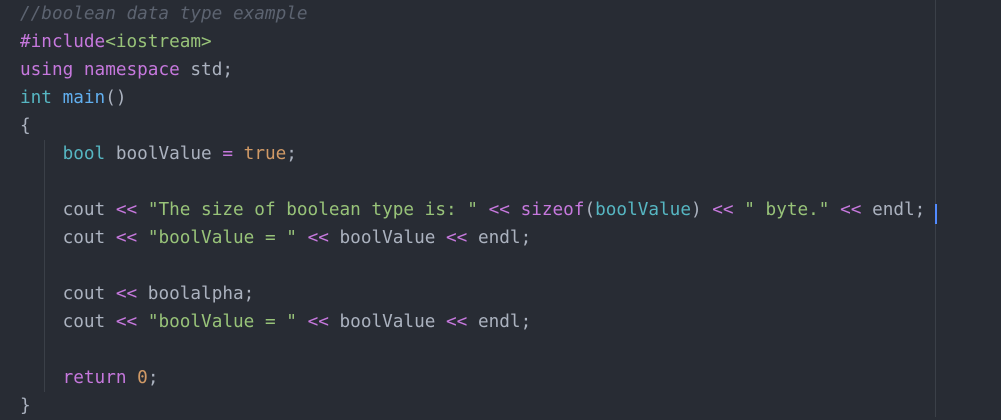 Image resolution: width=1001 pixels, height=420 pixels. Describe the element at coordinates (936, 214) in the screenshot. I see `text-cursor` at that location.